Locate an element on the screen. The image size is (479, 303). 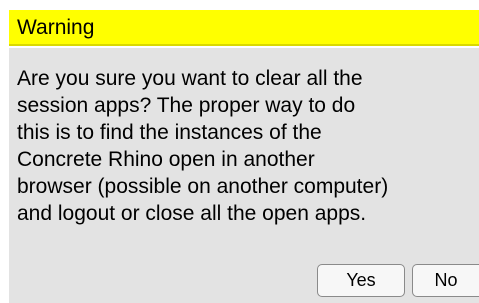
no-button: No is located at coordinates (445, 280).